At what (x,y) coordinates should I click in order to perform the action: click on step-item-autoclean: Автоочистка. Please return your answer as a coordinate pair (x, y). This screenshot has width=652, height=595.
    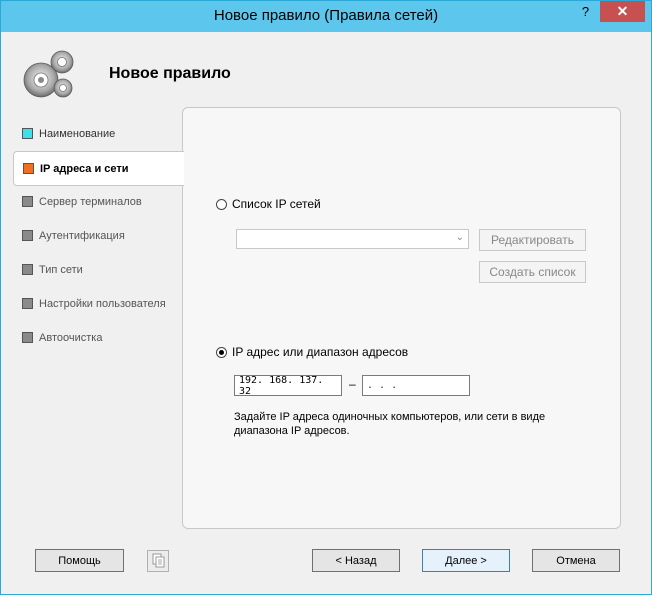
    Looking at the image, I should click on (98, 337).